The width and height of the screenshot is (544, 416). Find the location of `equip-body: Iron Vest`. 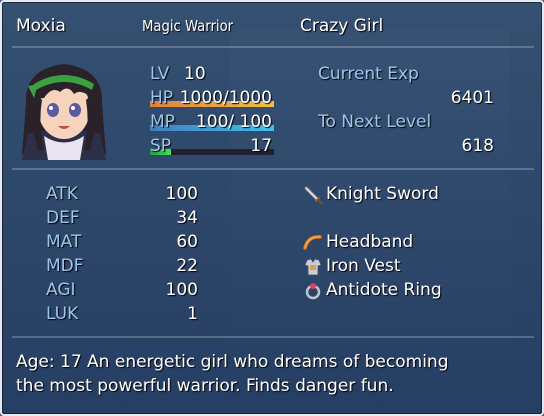

equip-body: Iron Vest is located at coordinates (363, 266).